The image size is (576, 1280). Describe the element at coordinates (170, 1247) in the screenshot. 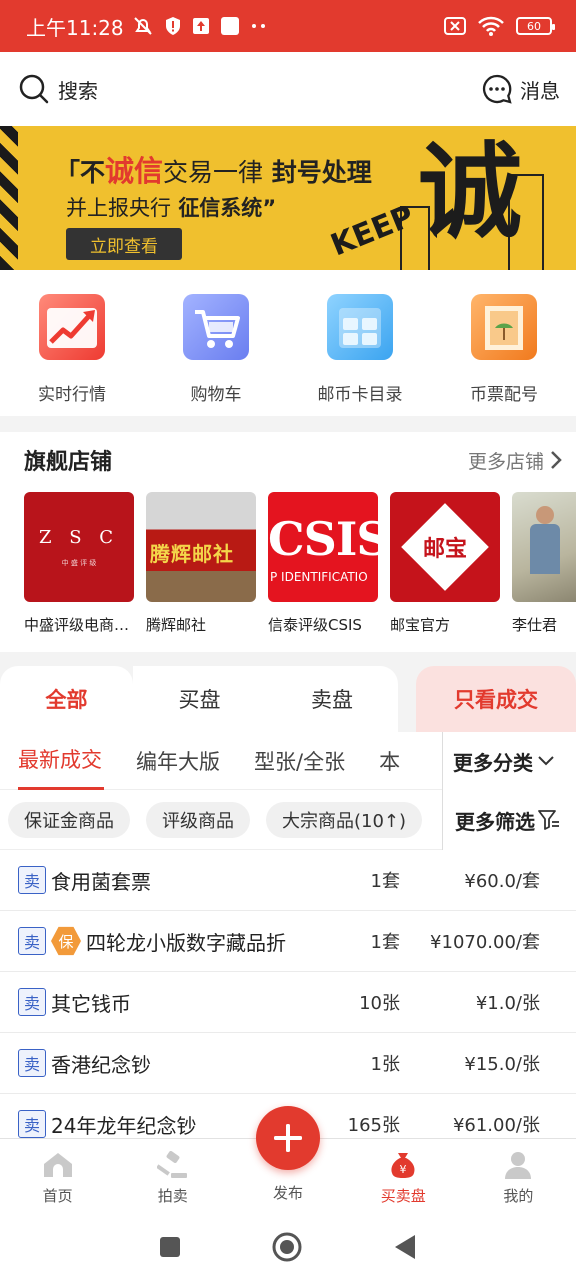

I see `recents-square-icon` at that location.